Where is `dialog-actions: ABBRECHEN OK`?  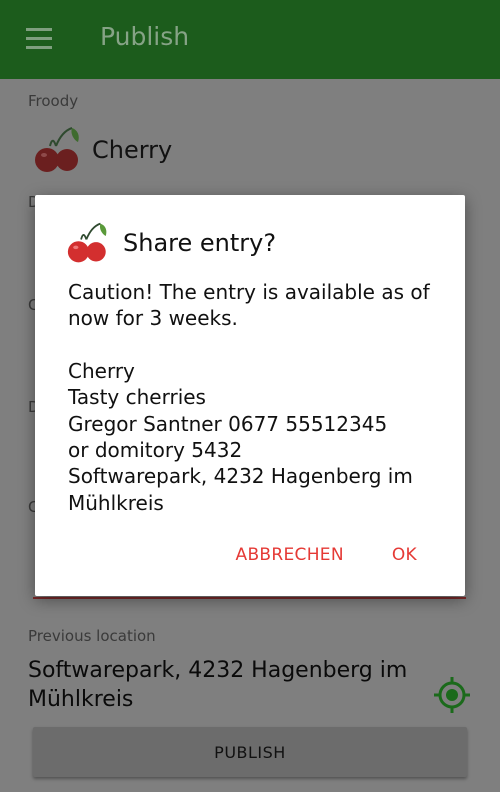 dialog-actions: ABBRECHEN OK is located at coordinates (326, 555).